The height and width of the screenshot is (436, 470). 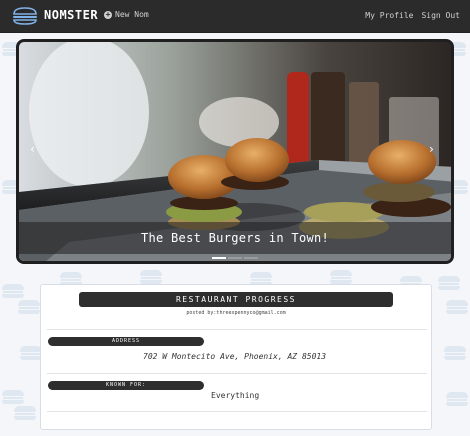 I want to click on carousel-indicators, so click(x=235, y=258).